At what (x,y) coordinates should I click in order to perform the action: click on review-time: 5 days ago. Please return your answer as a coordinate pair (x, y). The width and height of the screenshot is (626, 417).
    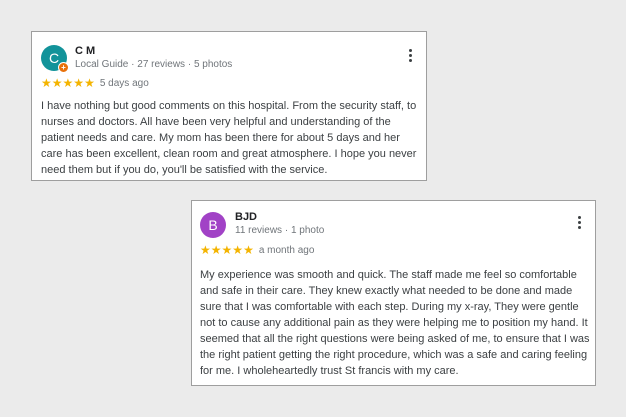
    Looking at the image, I should click on (124, 83).